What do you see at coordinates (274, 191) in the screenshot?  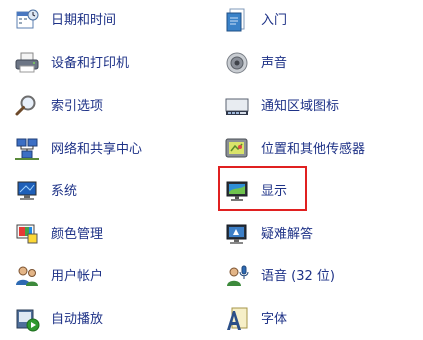 I see `item-label: 显示` at bounding box center [274, 191].